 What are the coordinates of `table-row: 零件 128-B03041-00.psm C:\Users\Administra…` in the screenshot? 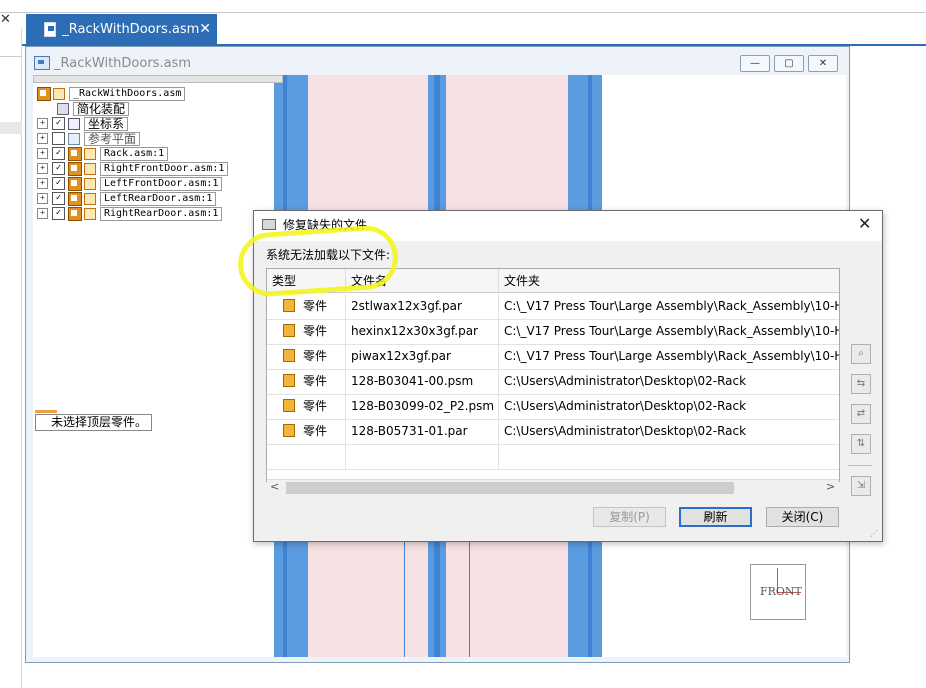 It's located at (553, 382).